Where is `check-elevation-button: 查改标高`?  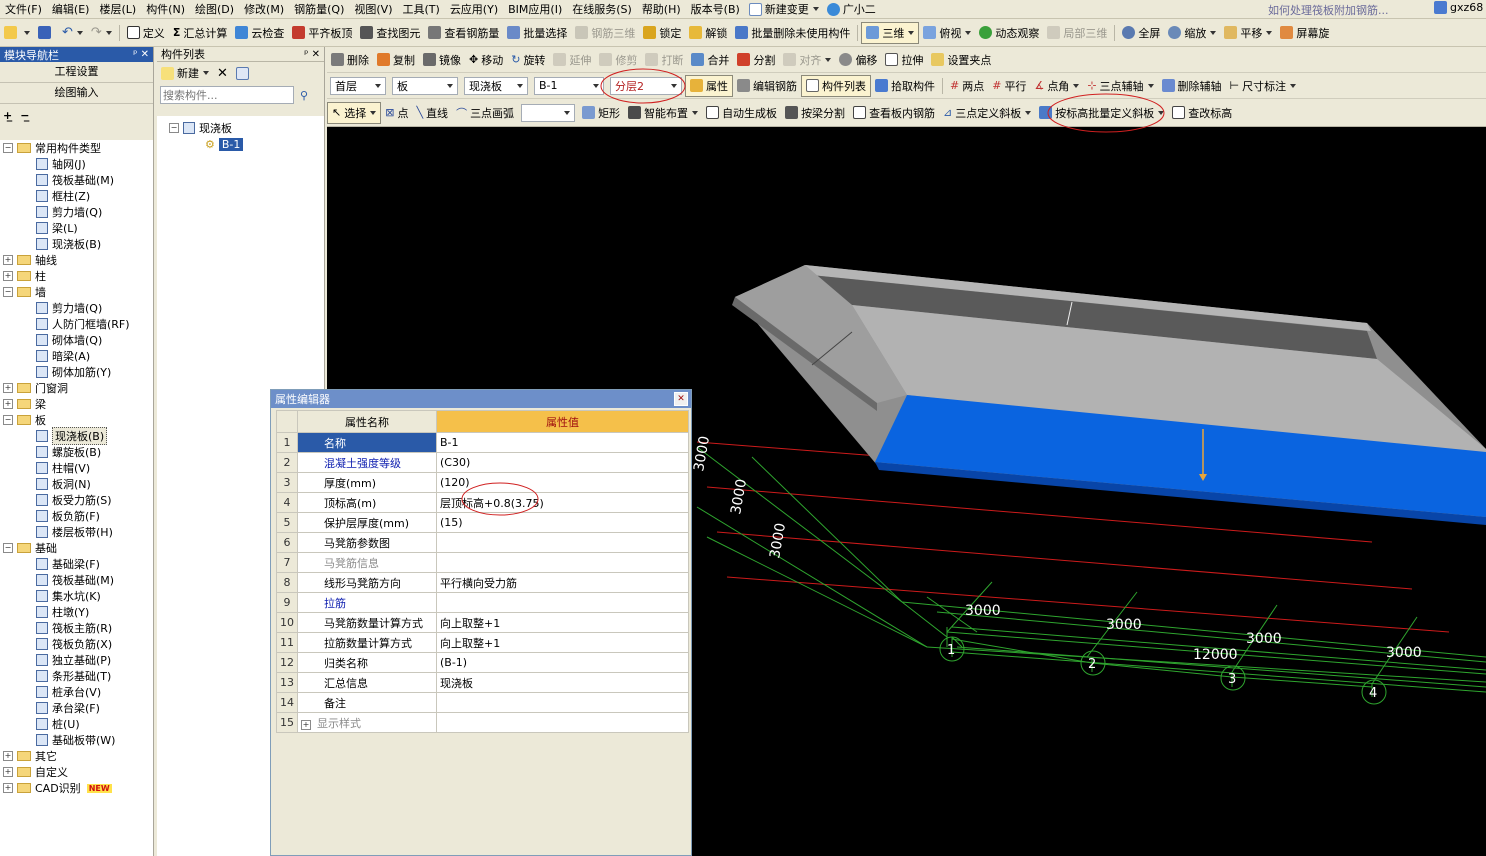
check-elevation-button: 查改标高 is located at coordinates (1202, 112).